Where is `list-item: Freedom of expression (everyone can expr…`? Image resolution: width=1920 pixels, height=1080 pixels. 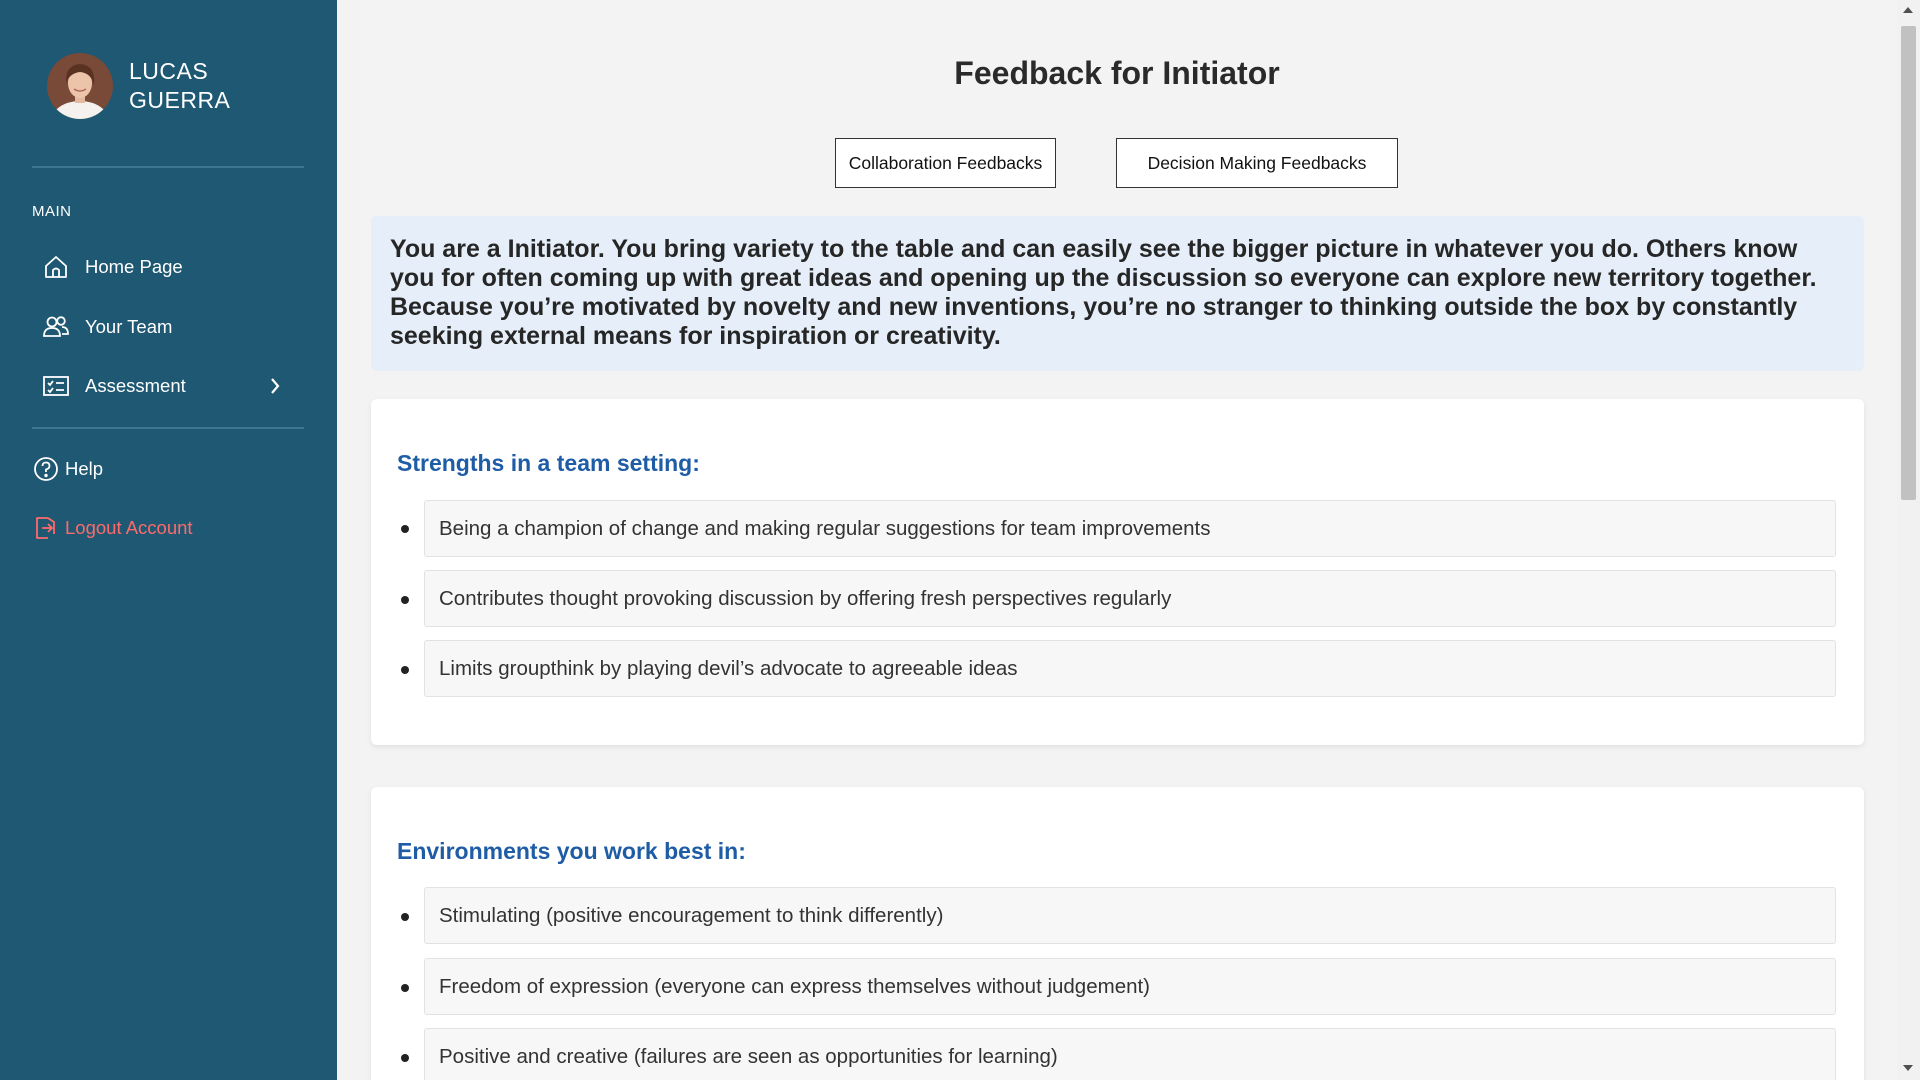
list-item: Freedom of expression (everyone can expr… is located at coordinates (1130, 986).